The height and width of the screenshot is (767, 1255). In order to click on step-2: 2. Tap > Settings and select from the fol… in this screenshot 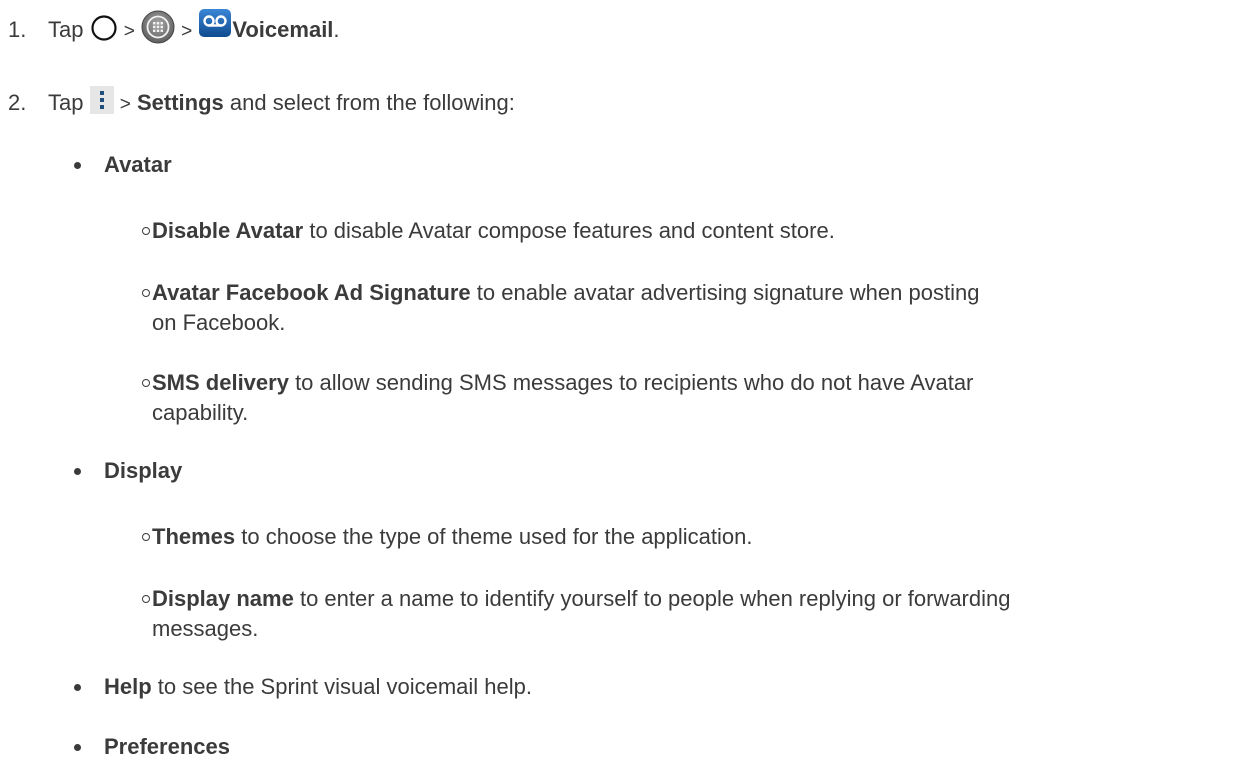, I will do `click(261, 103)`.